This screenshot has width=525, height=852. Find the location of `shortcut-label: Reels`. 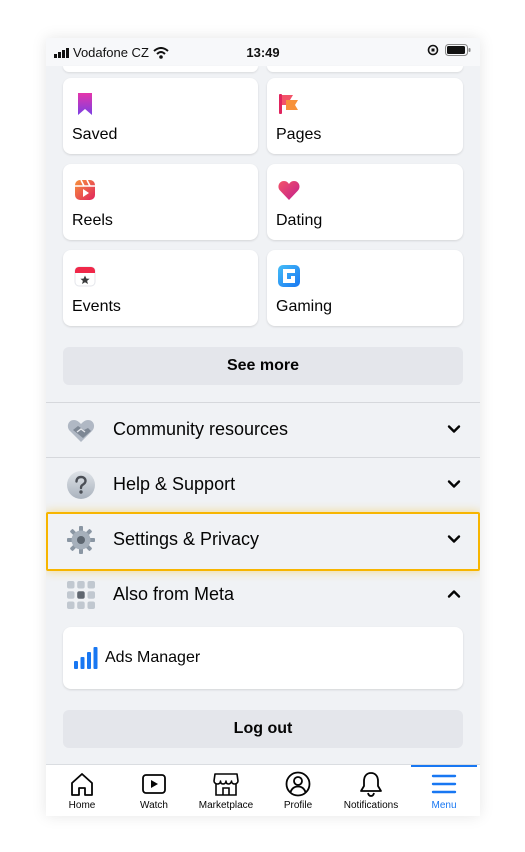

shortcut-label: Reels is located at coordinates (92, 220).